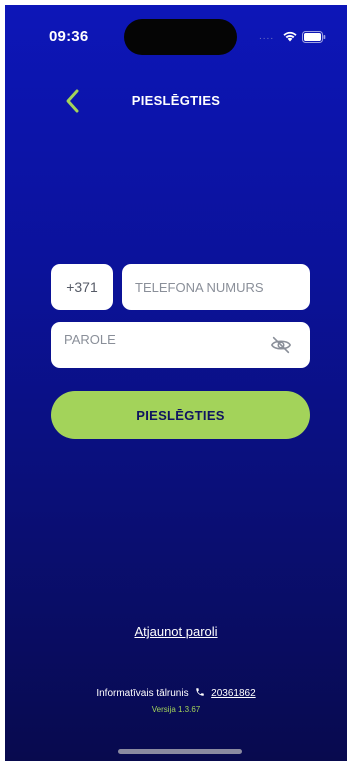  Describe the element at coordinates (176, 100) in the screenshot. I see `page-title: PIESLĒGTIES` at that location.